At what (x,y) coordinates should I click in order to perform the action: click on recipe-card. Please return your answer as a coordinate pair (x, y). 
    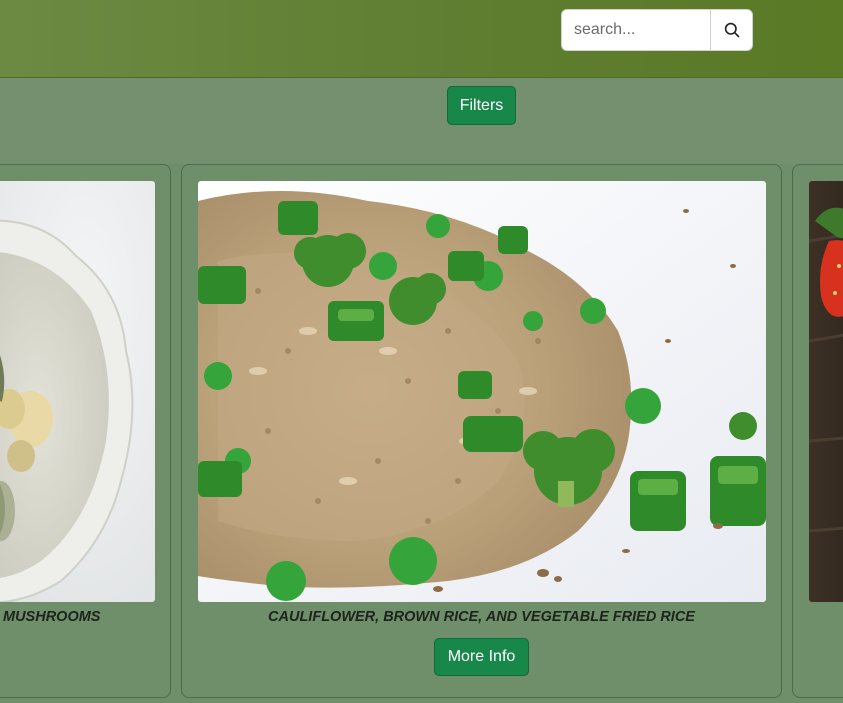
    Looking at the image, I should click on (817, 431).